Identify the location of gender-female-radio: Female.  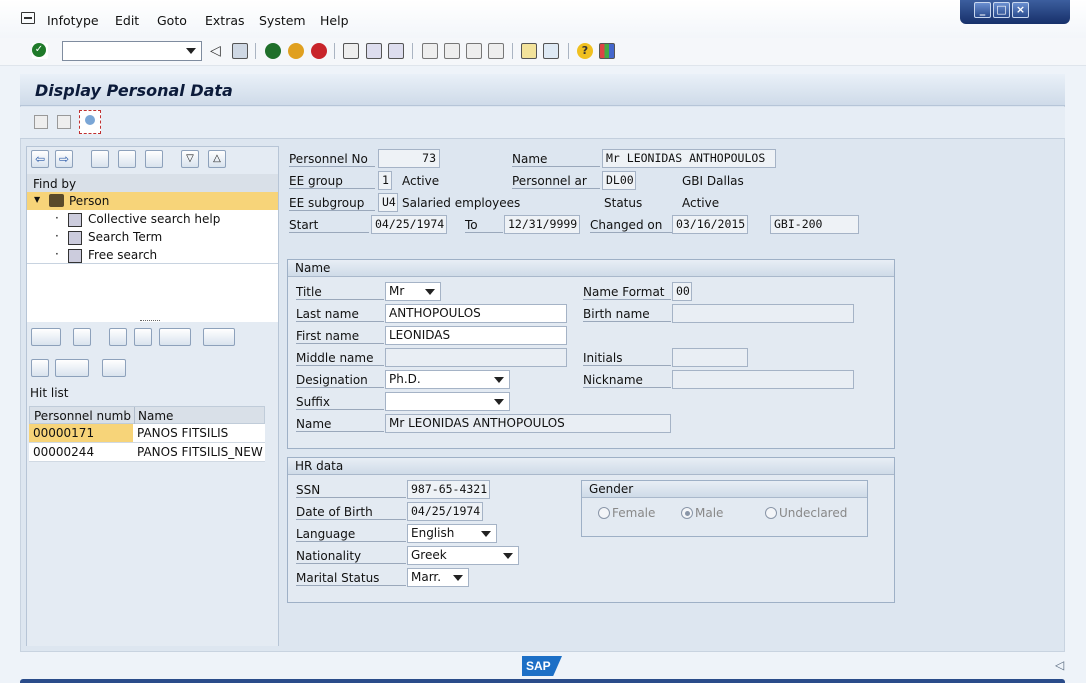
(626, 513).